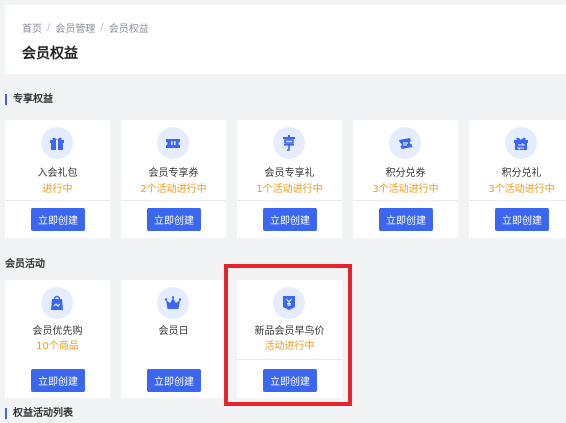  What do you see at coordinates (29, 99) in the screenshot?
I see `section-title-exclusive: 专享权益` at bounding box center [29, 99].